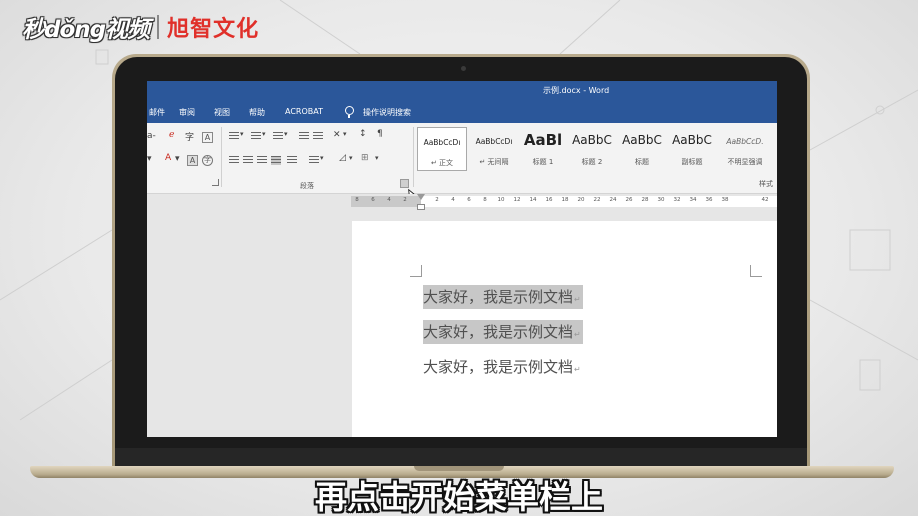 Image resolution: width=918 pixels, height=516 pixels. What do you see at coordinates (421, 197) in the screenshot?
I see `first-line-indent-marker` at bounding box center [421, 197].